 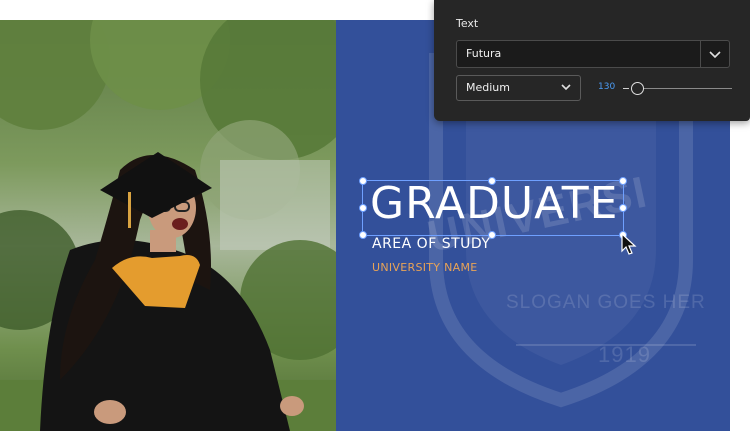 What do you see at coordinates (623, 208) in the screenshot?
I see `resize-handle-right` at bounding box center [623, 208].